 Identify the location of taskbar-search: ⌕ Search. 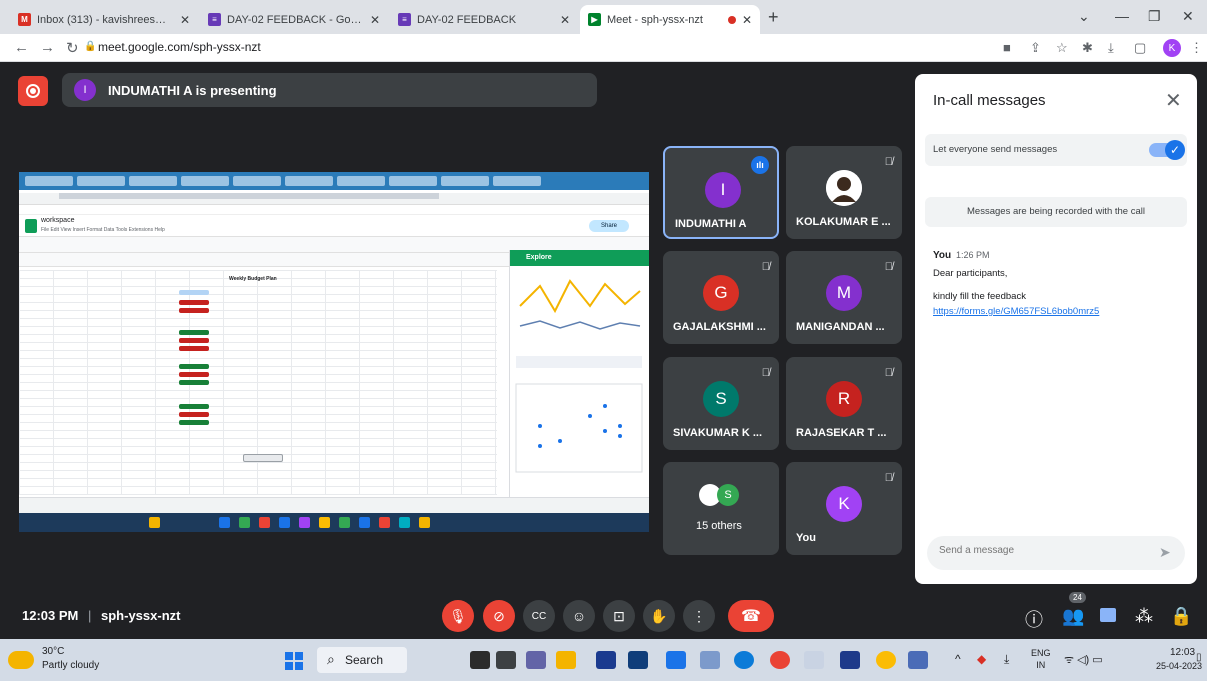
(362, 660).